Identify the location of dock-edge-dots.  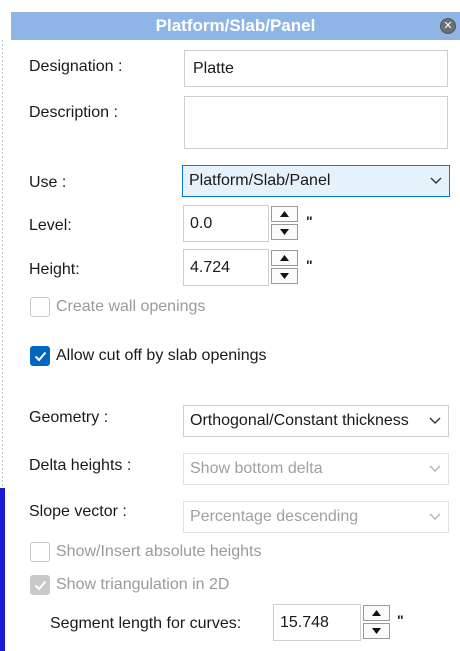
(2, 265).